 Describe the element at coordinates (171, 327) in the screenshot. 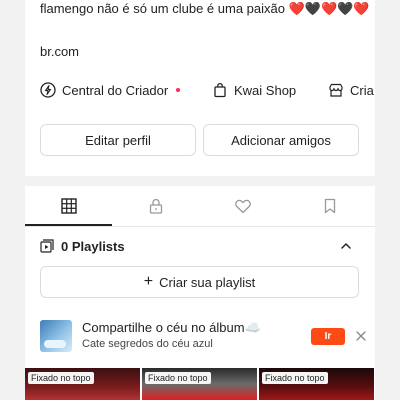

I see `banner-title: Compartilhe o céu no álbum☁️` at that location.